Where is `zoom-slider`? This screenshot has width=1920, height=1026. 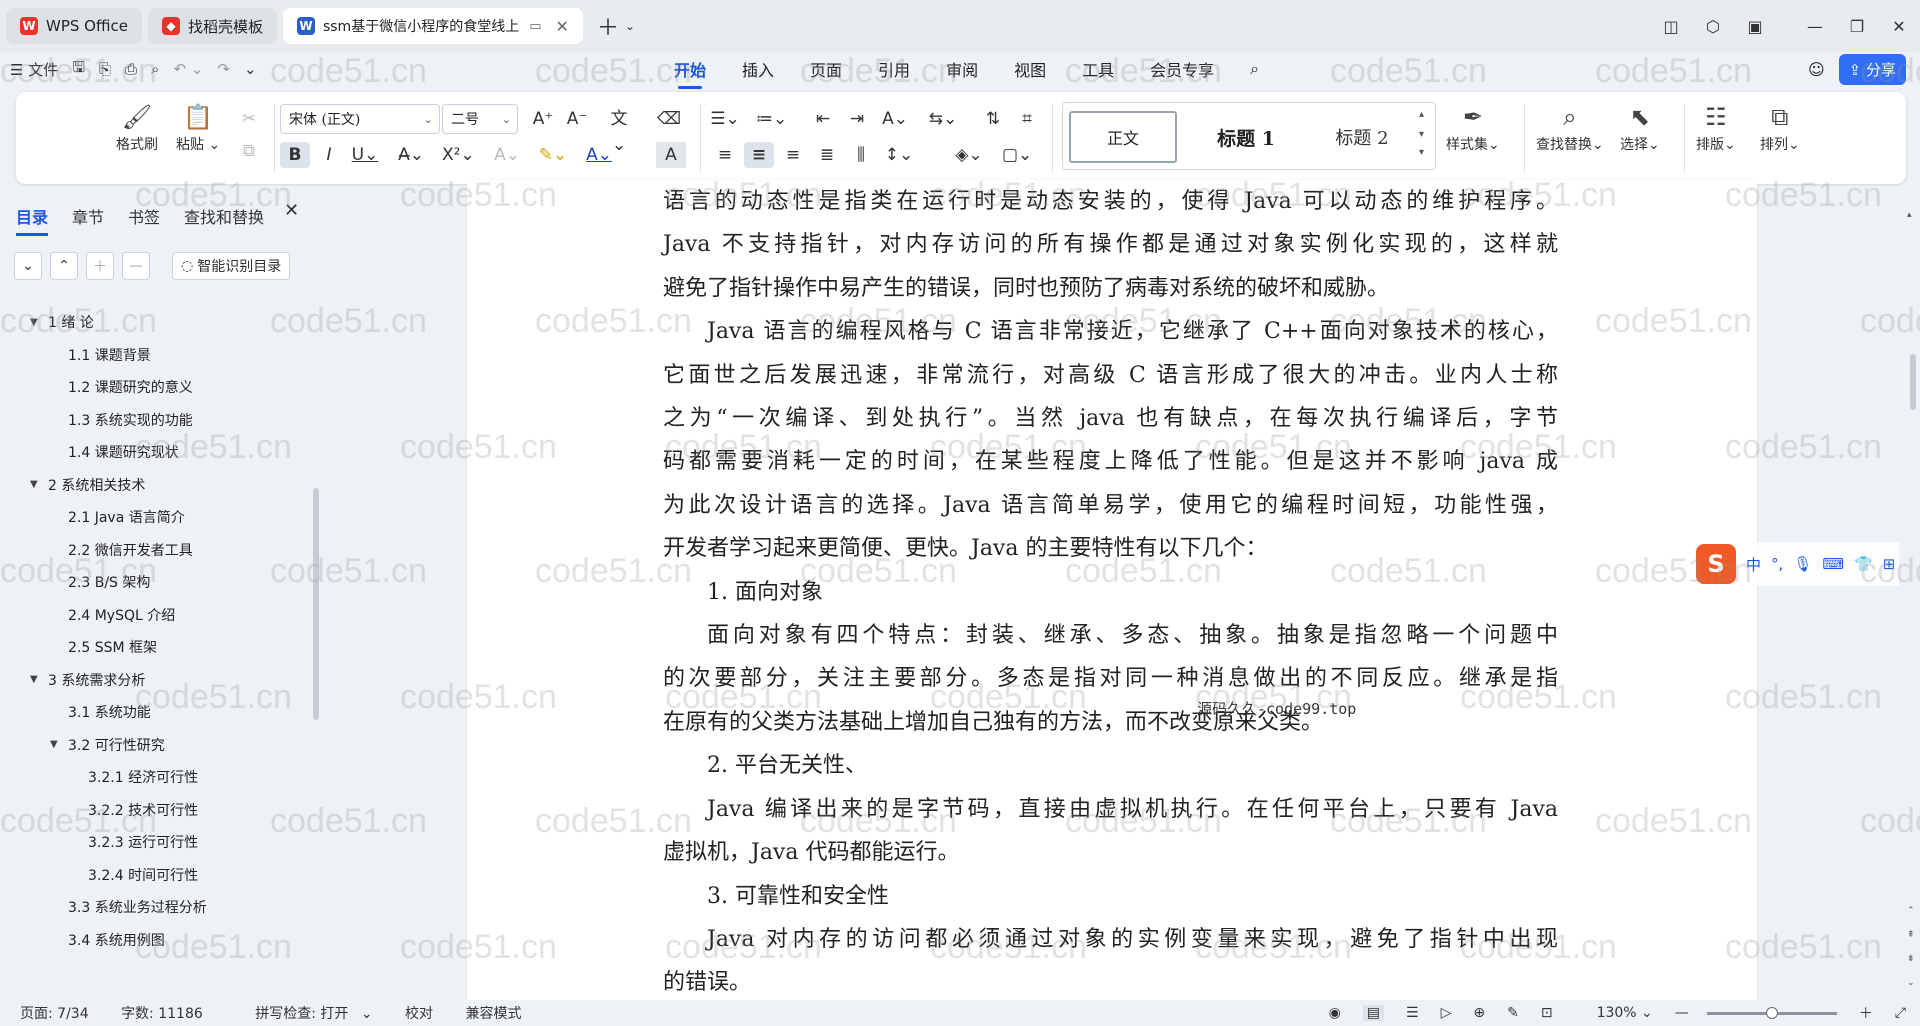
zoom-slider is located at coordinates (1771, 1012).